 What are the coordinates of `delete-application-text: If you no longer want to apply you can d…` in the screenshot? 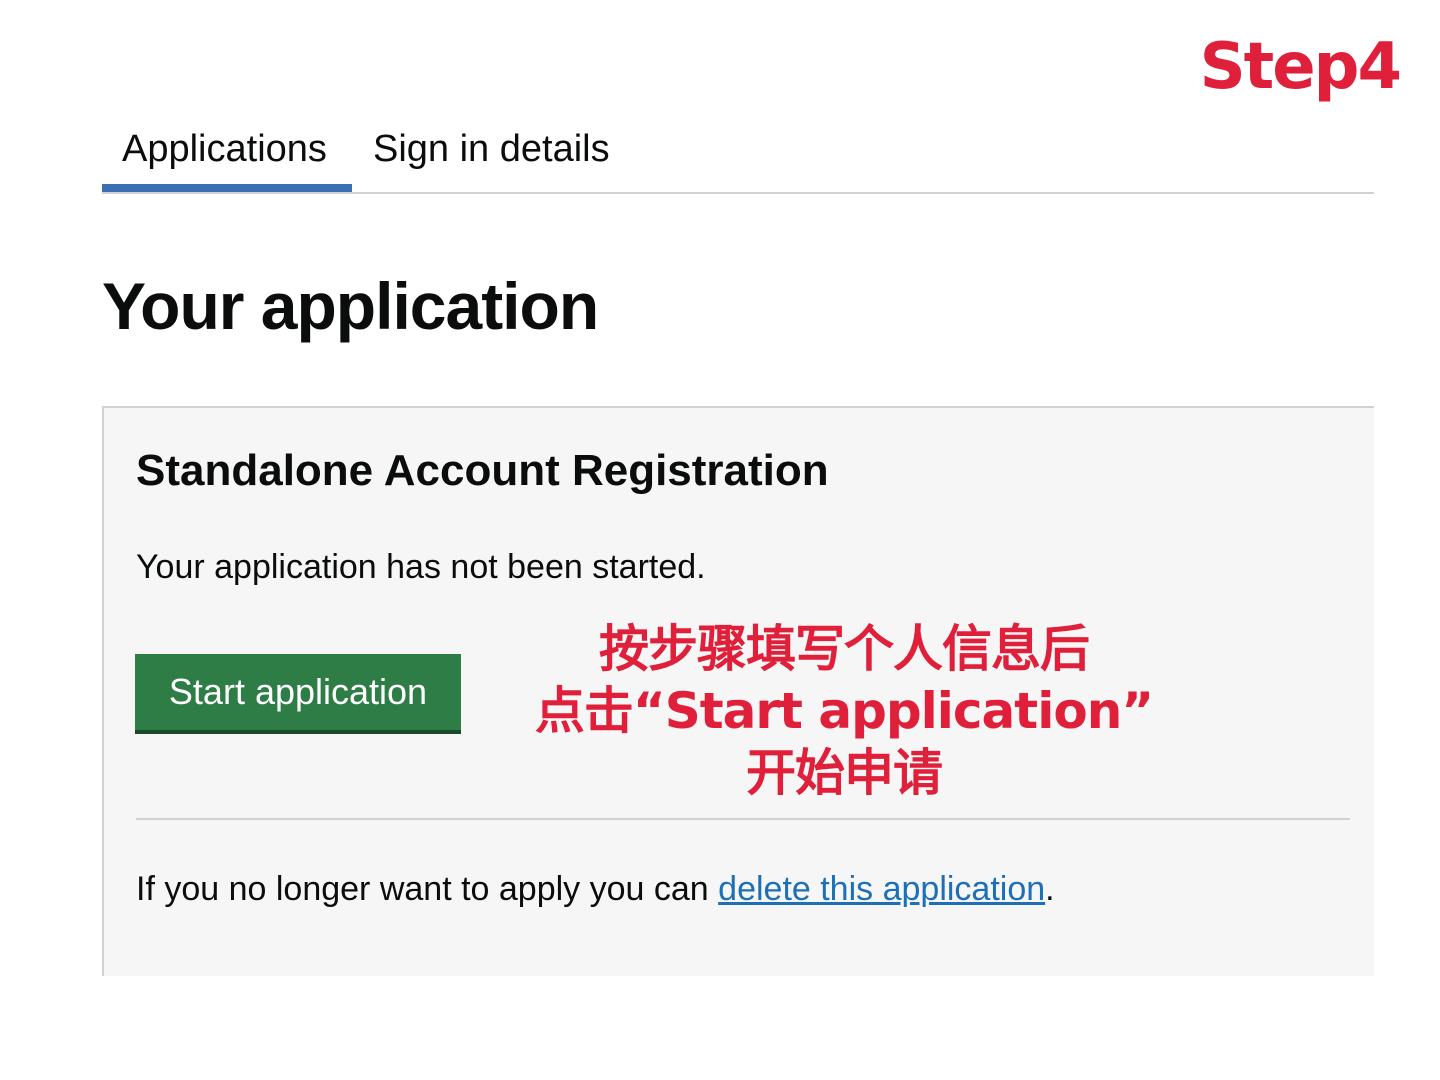 It's located at (595, 889).